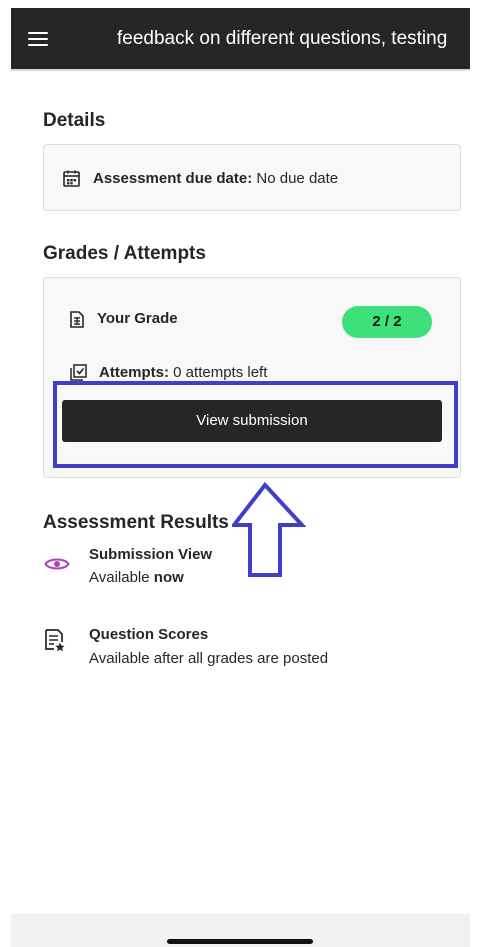 Image resolution: width=481 pixels, height=947 pixels. Describe the element at coordinates (240, 70) in the screenshot. I see `top-bar-divider` at that location.